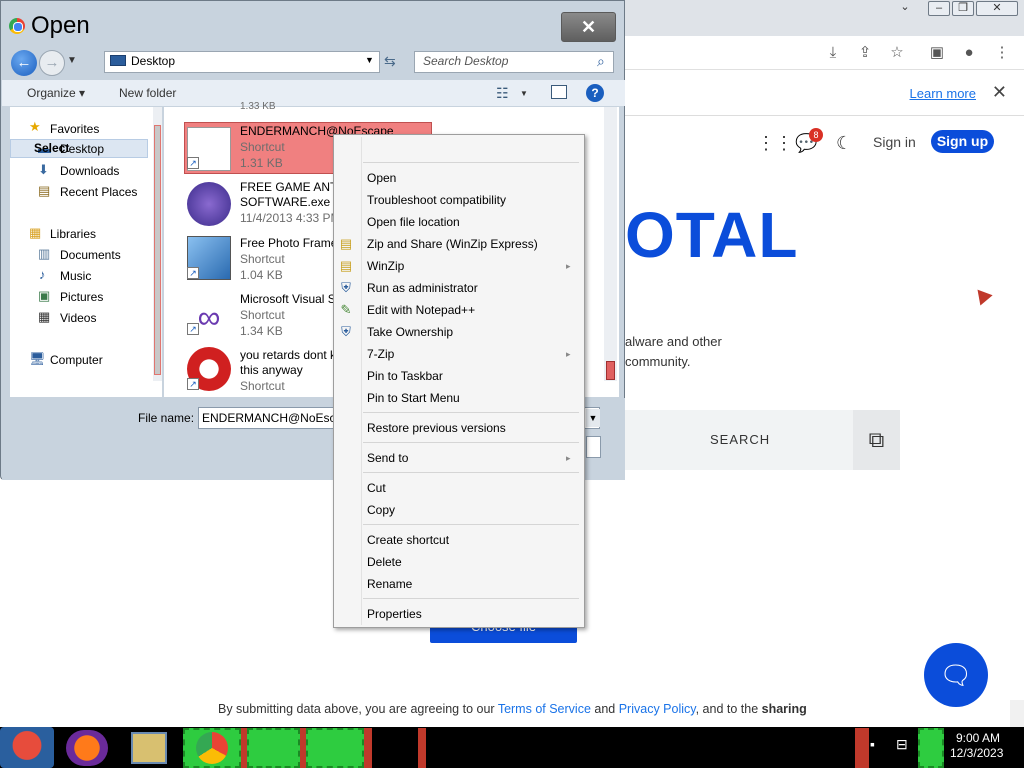 The height and width of the screenshot is (768, 1024). Describe the element at coordinates (894, 142) in the screenshot. I see `sign-in-link: Sign in` at that location.